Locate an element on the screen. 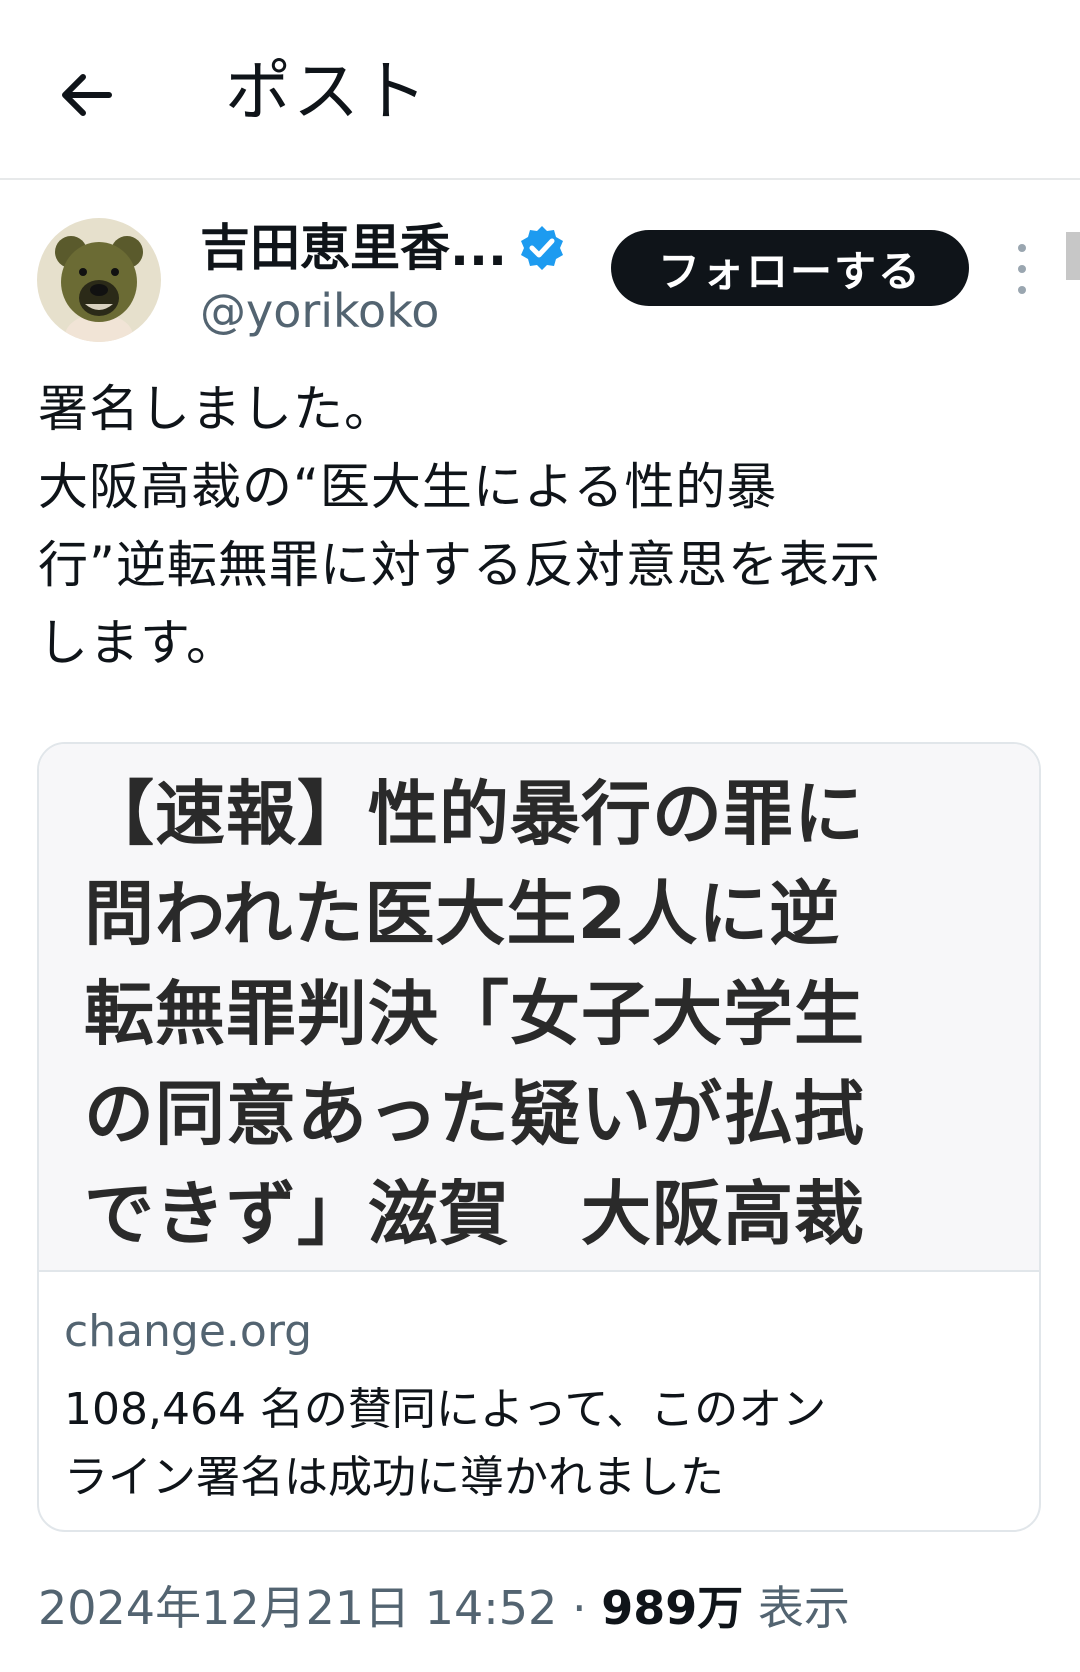 The height and width of the screenshot is (1672, 1080). avatar is located at coordinates (99, 280).